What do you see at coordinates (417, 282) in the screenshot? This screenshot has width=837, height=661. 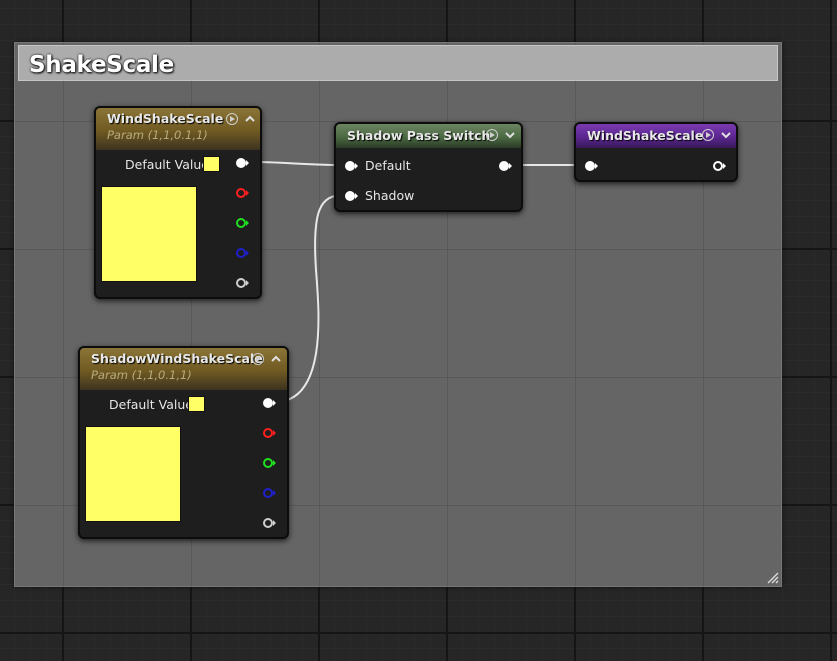 I see `wires-layer` at bounding box center [417, 282].